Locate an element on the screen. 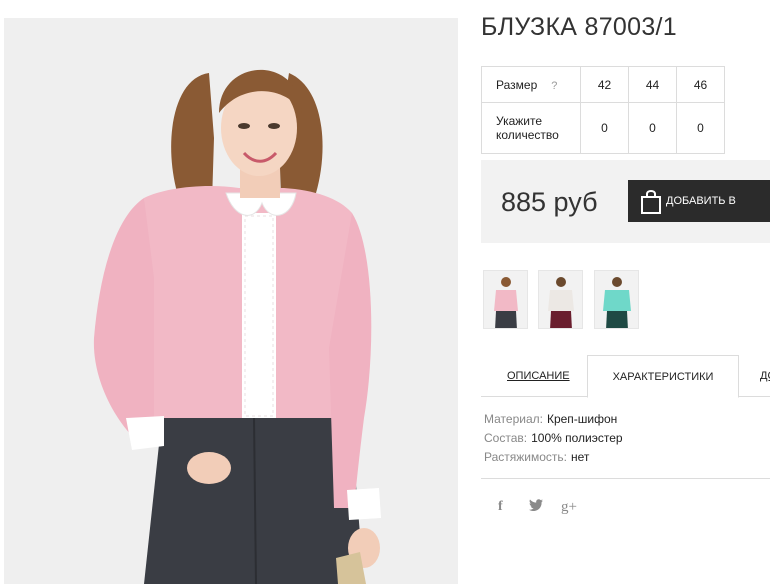  twitter-icon is located at coordinates (536, 506).